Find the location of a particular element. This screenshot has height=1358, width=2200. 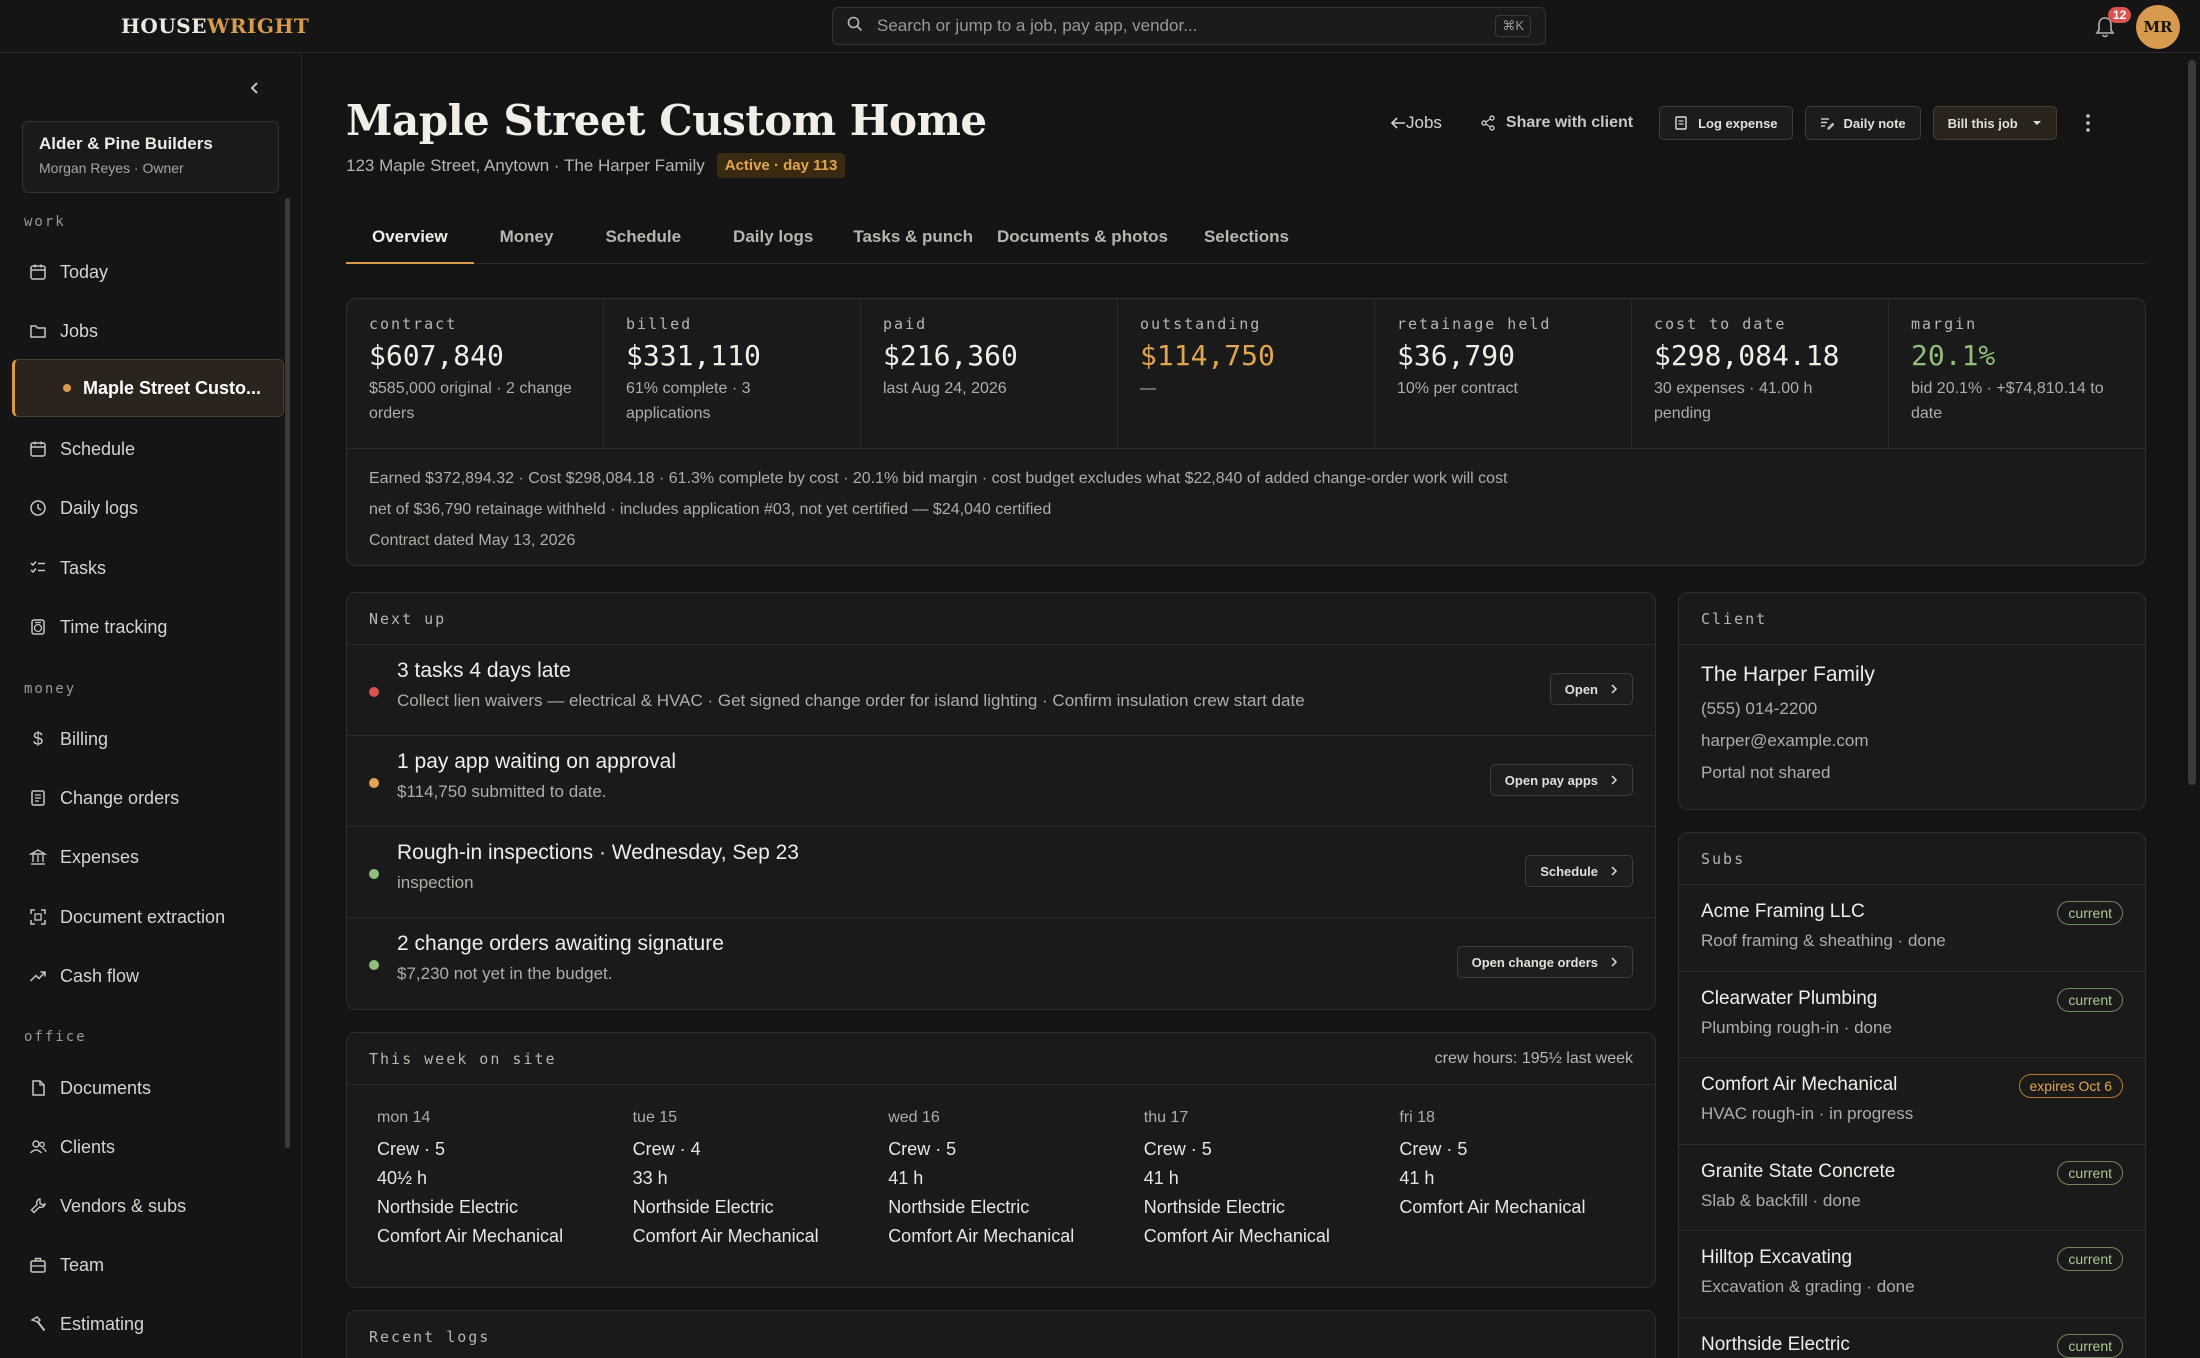

sidebar-item-time-tracking: Time tracking is located at coordinates (148, 627).